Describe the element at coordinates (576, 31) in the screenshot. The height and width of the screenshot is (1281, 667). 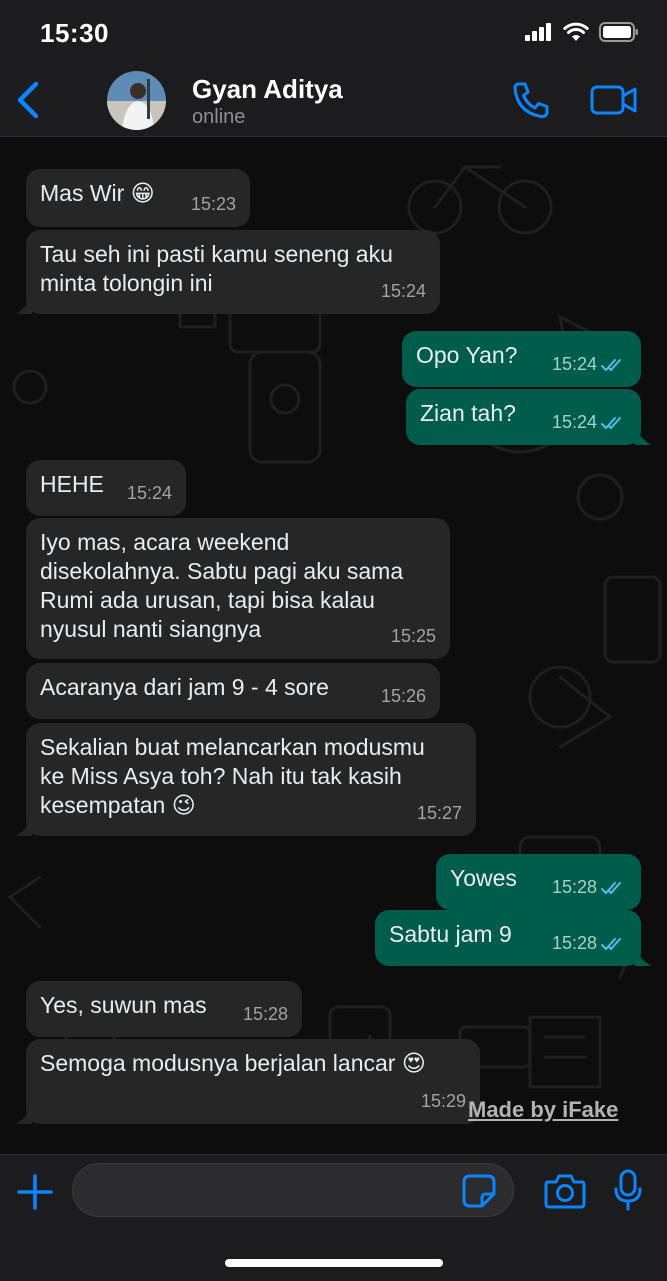
I see `wifi-icon` at that location.